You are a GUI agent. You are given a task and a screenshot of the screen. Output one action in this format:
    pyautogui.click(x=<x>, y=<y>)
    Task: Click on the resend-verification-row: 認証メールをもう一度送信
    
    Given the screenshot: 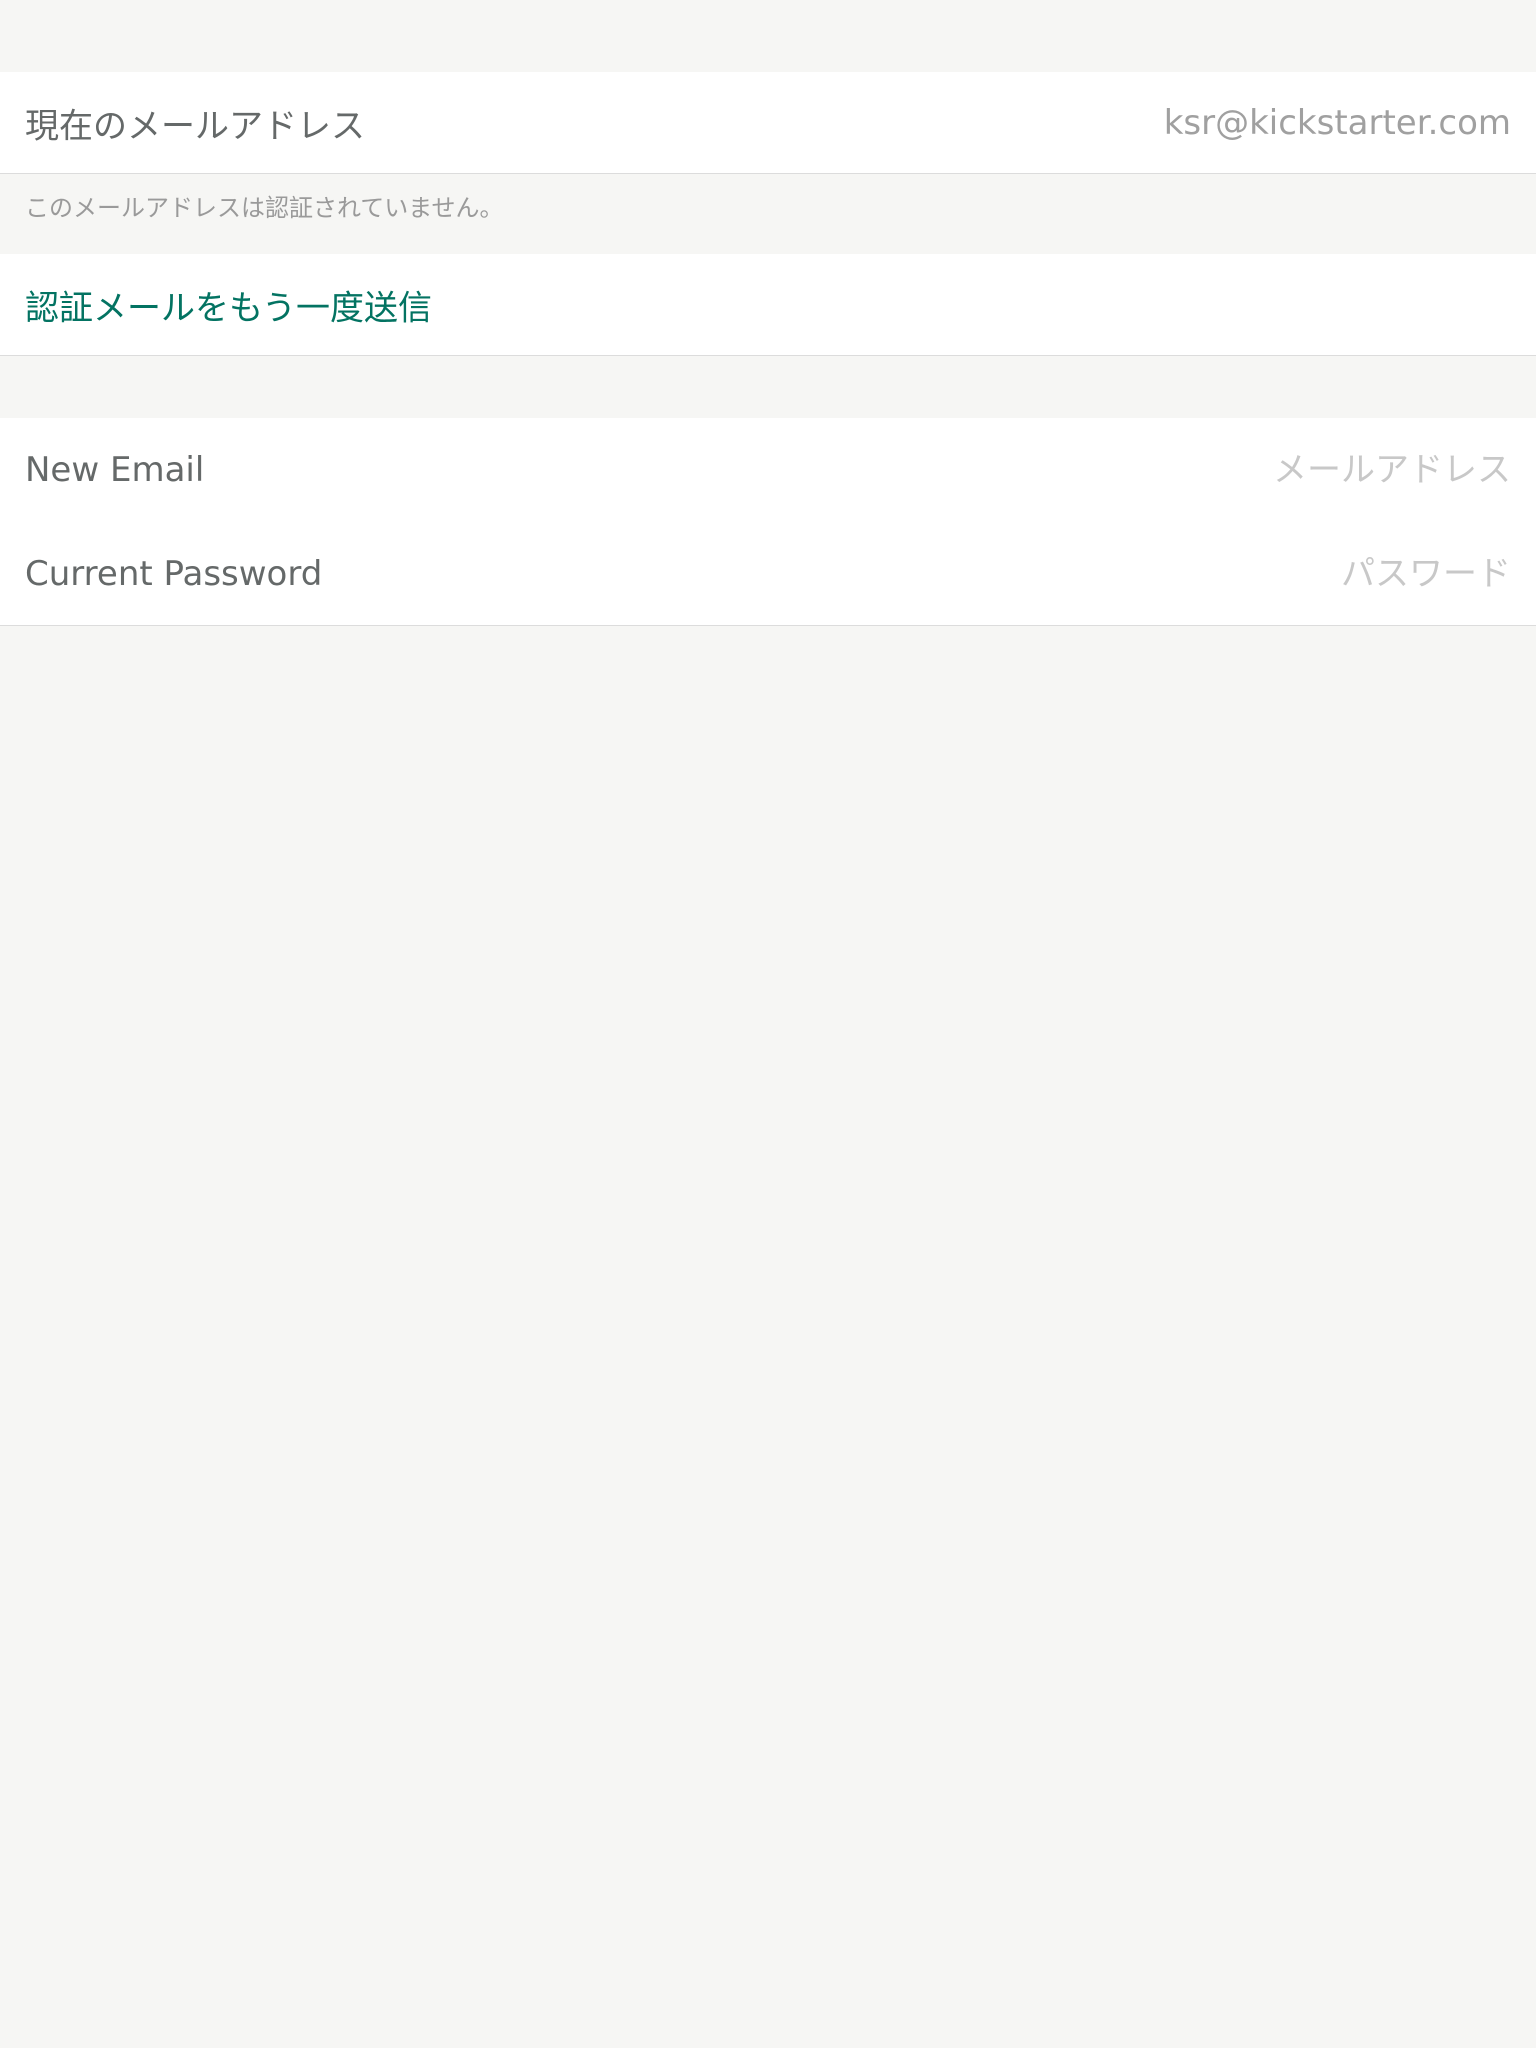 What is the action you would take?
    pyautogui.click(x=768, y=305)
    